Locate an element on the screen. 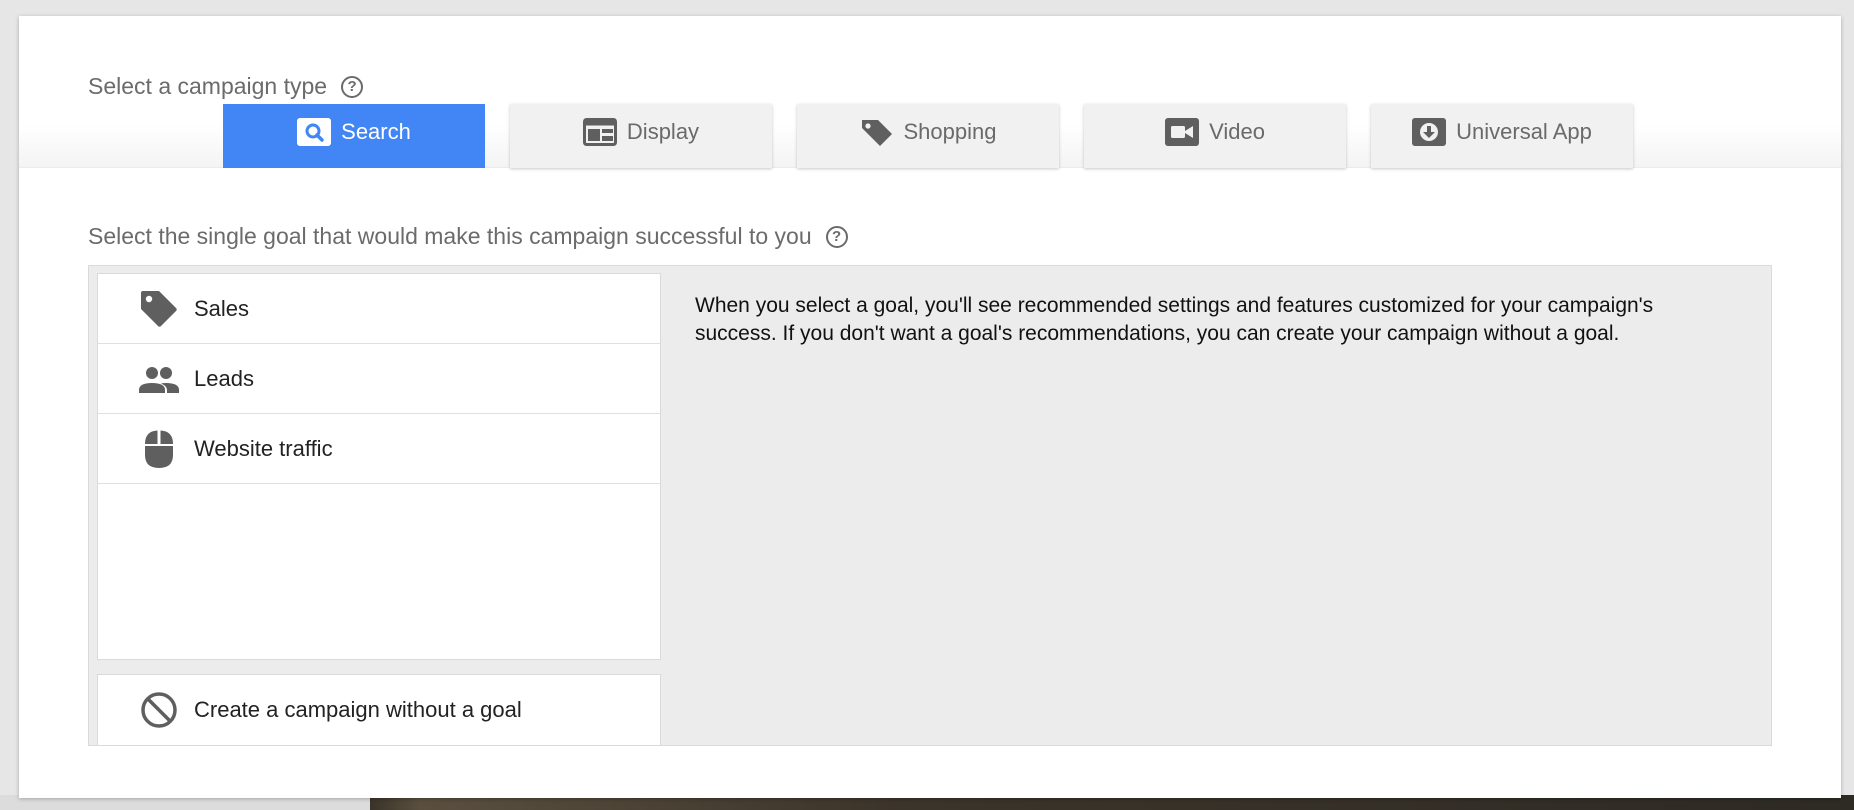 The height and width of the screenshot is (810, 1854). goal-item-sales: Sales is located at coordinates (379, 309).